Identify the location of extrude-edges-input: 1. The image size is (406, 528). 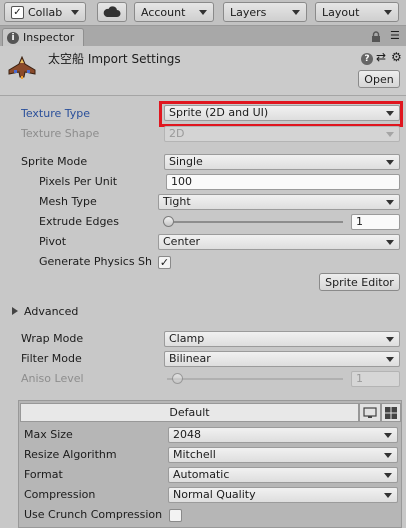
(375, 222).